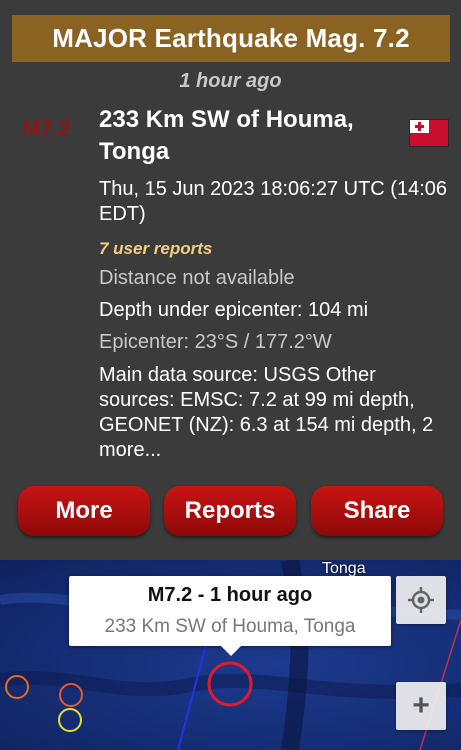 This screenshot has height=750, width=461. I want to click on location-title: 233 Km SW of Houma, Tonga, so click(226, 135).